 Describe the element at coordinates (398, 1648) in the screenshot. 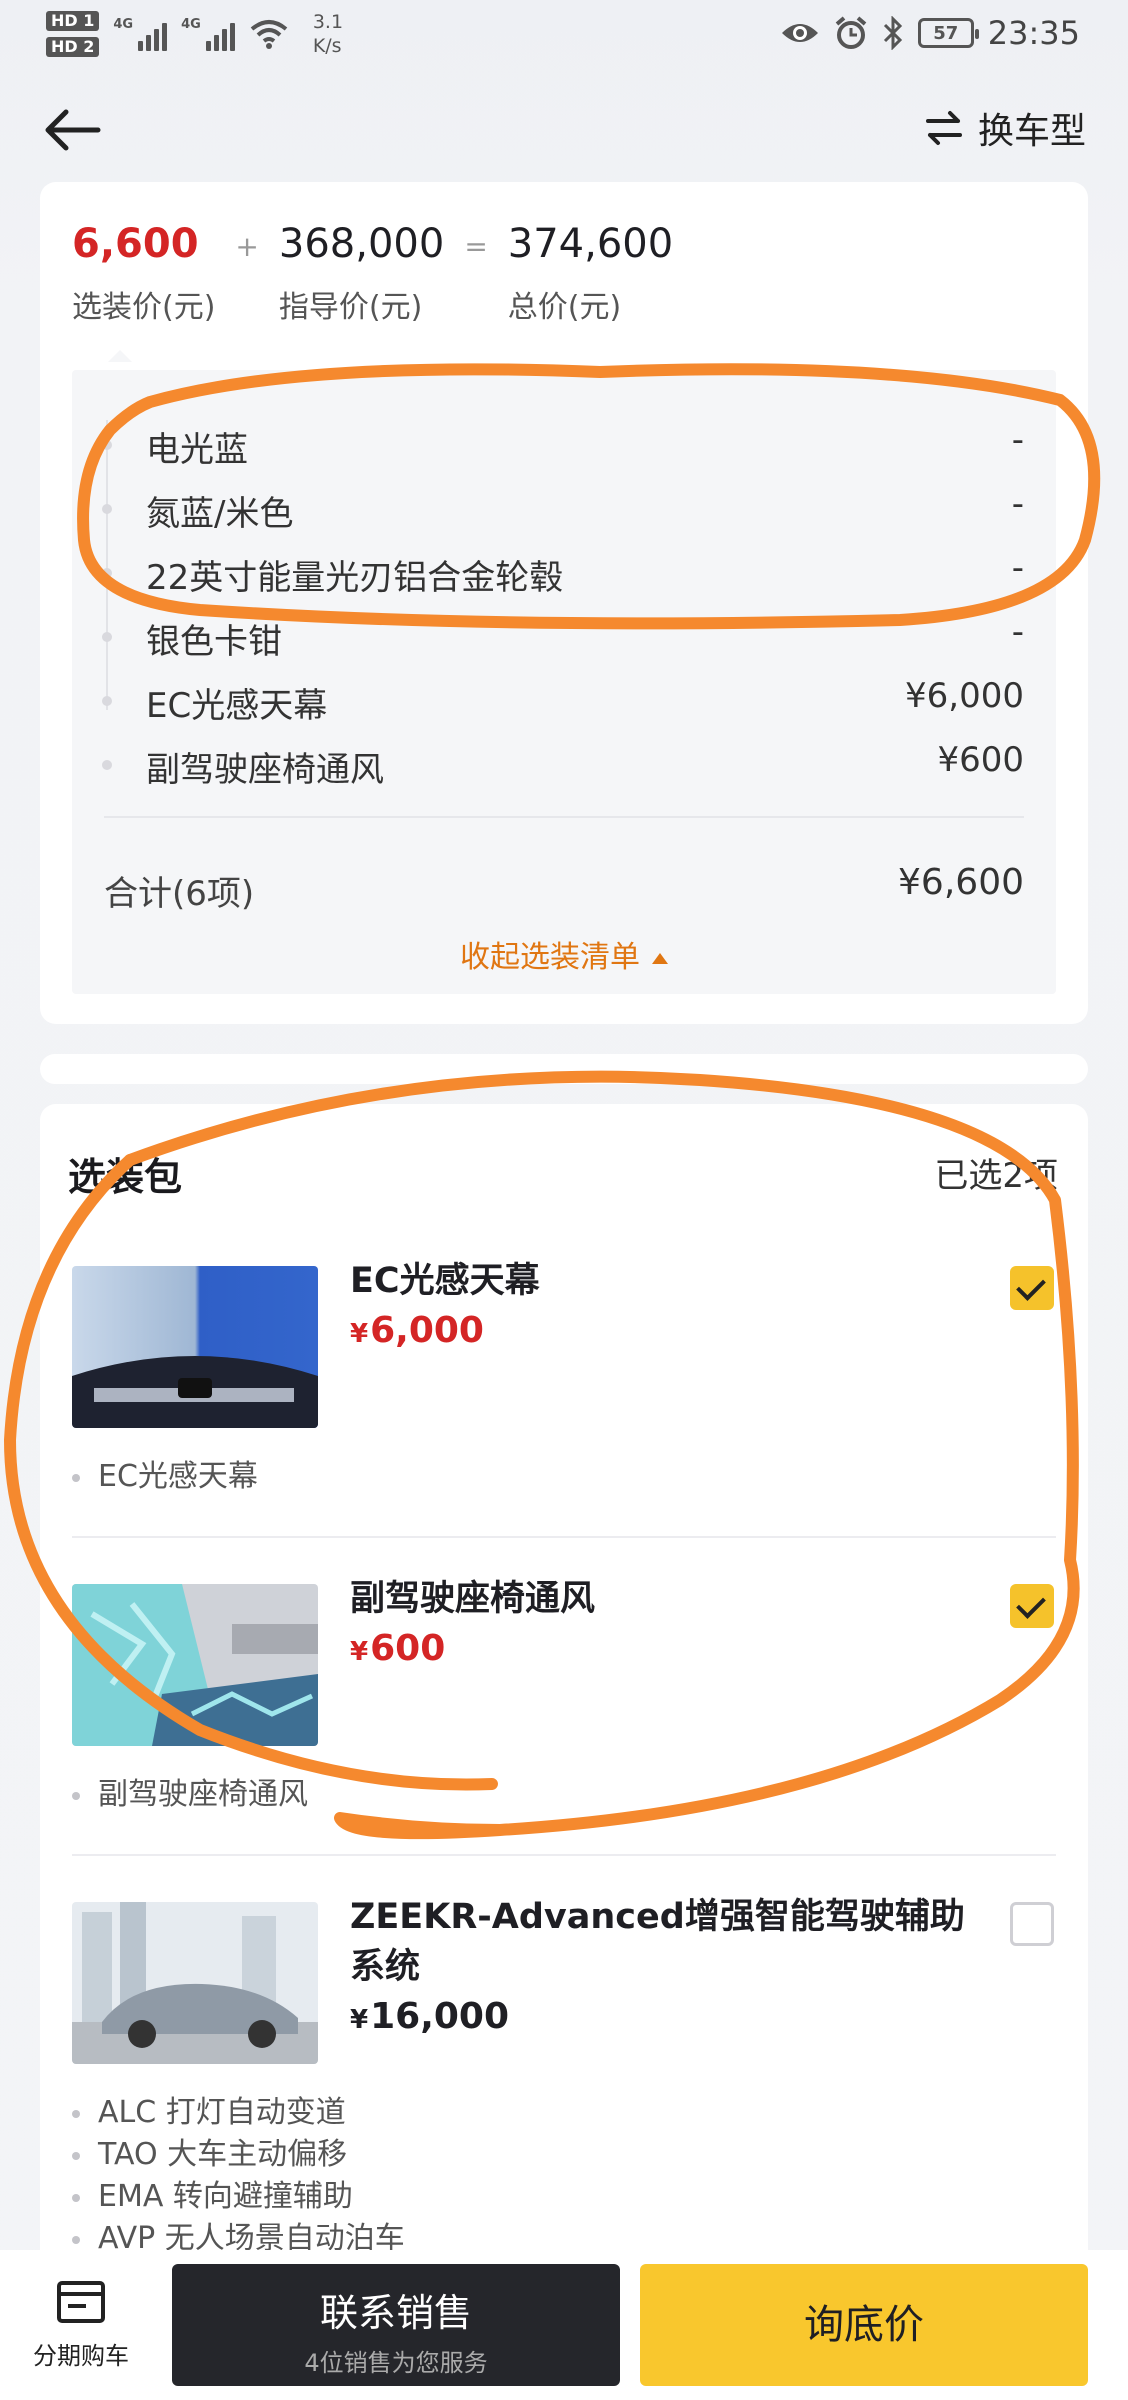

I see `package-price: ¥600` at that location.